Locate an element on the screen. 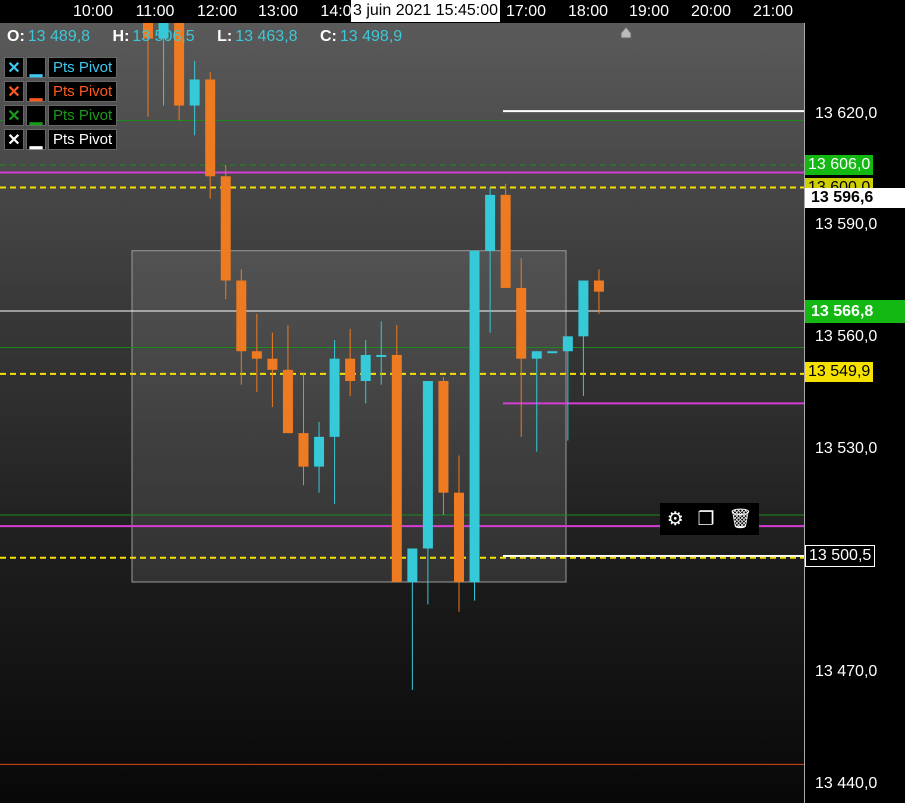 Image resolution: width=905 pixels, height=803 pixels. high-label: H: is located at coordinates (121, 36).